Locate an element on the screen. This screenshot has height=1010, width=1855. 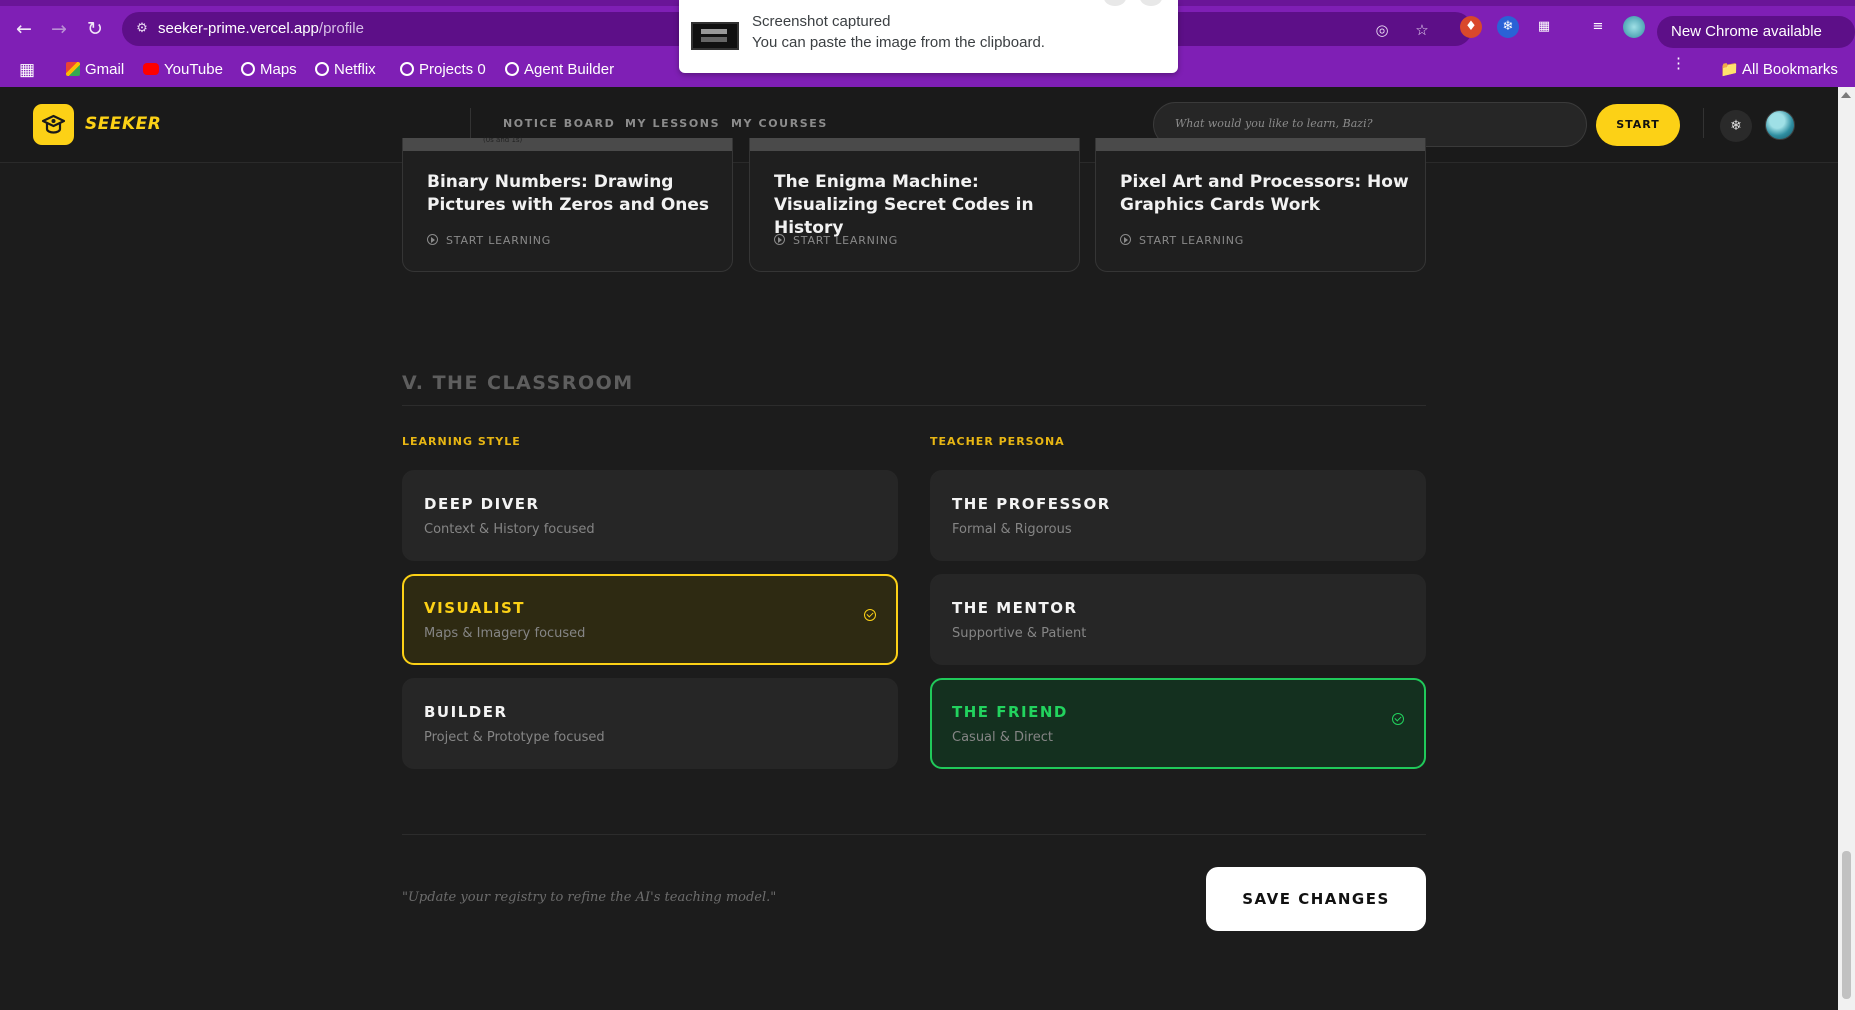
teacher-persona-label: TEACHER PERSONA is located at coordinates (997, 441).